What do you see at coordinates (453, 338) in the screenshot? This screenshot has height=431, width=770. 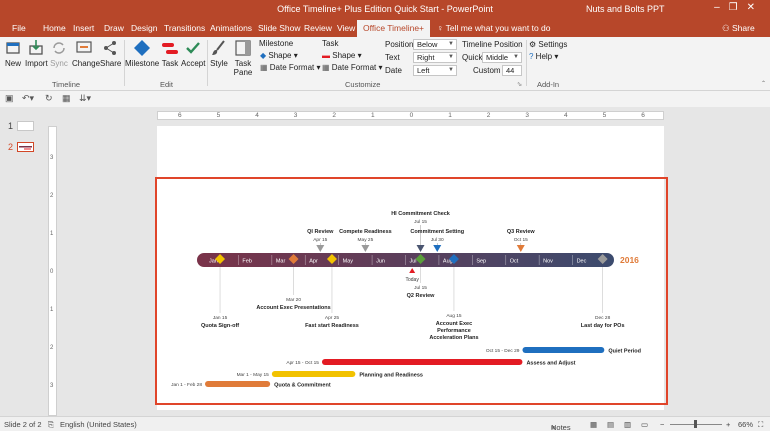 I see `milestone-title-line: Acceleration Plans` at bounding box center [453, 338].